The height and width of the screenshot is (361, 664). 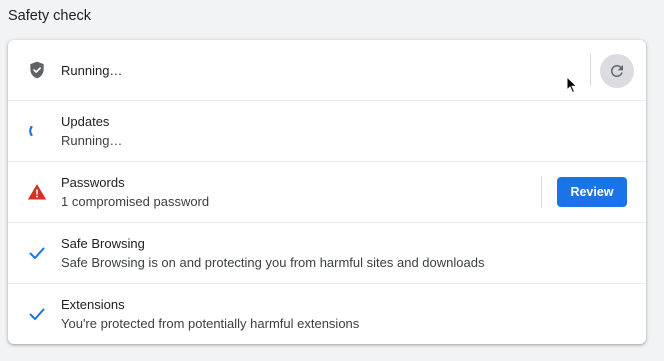 I want to click on mouse-cursor-icon, so click(x=572, y=84).